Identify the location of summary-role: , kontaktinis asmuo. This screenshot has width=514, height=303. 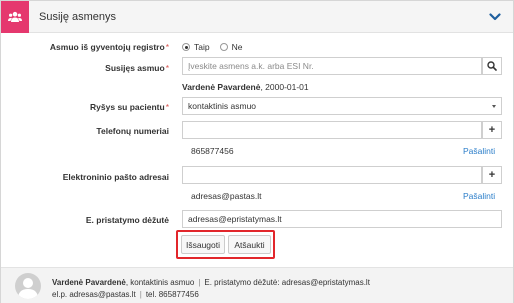
(160, 282).